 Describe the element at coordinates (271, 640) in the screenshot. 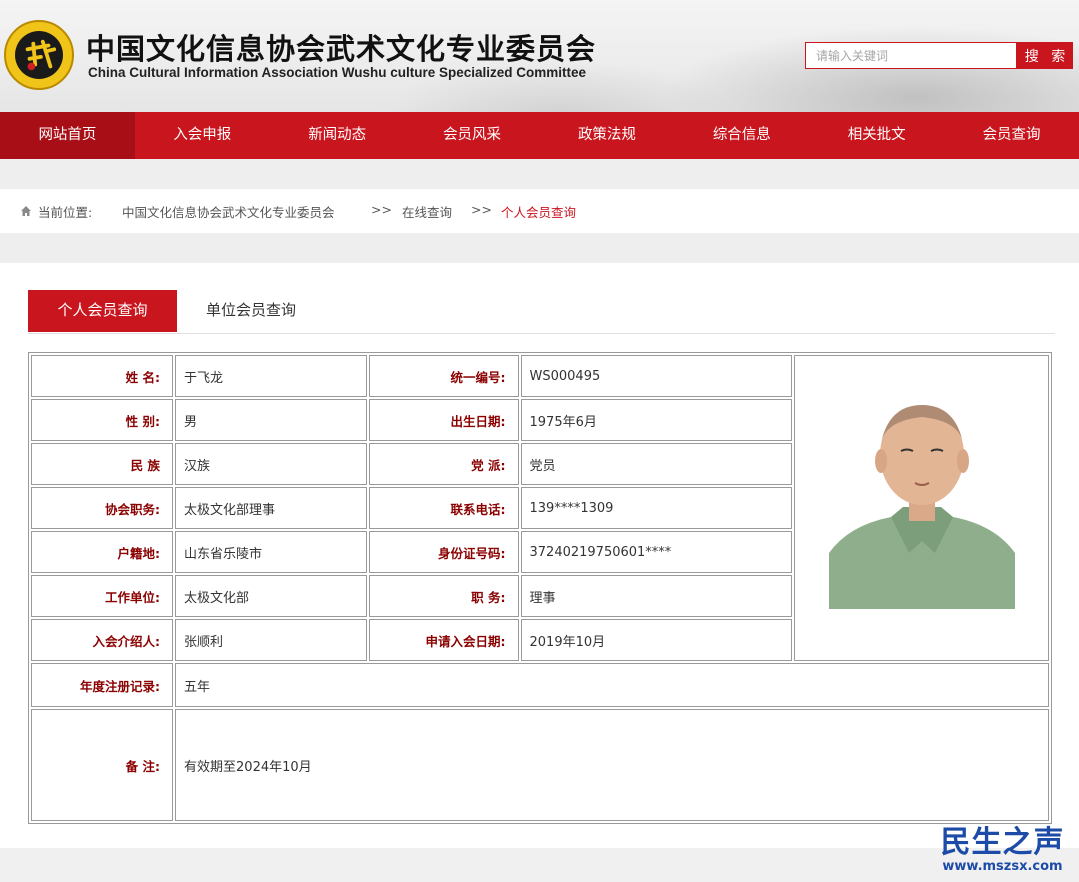

I see `introducer-value: 张顺利` at that location.